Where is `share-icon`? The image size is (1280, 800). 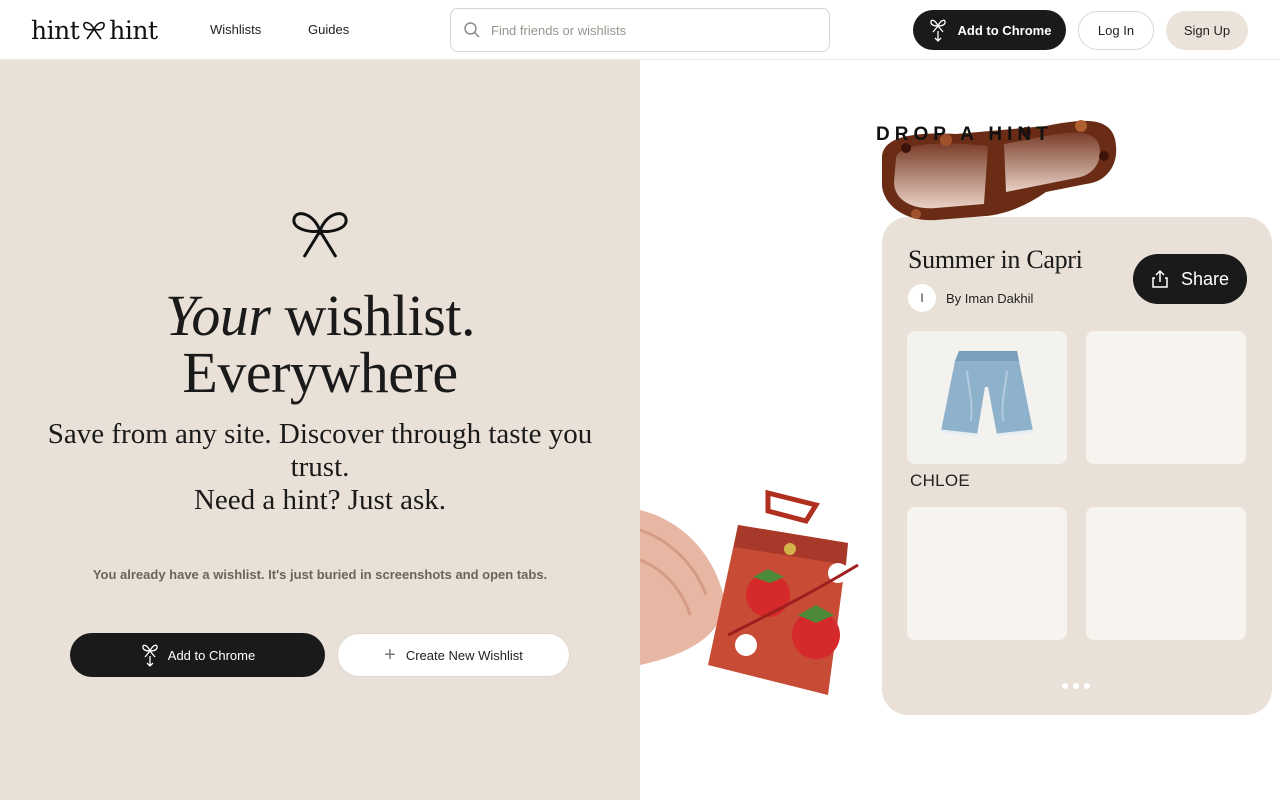
share-icon is located at coordinates (1160, 278).